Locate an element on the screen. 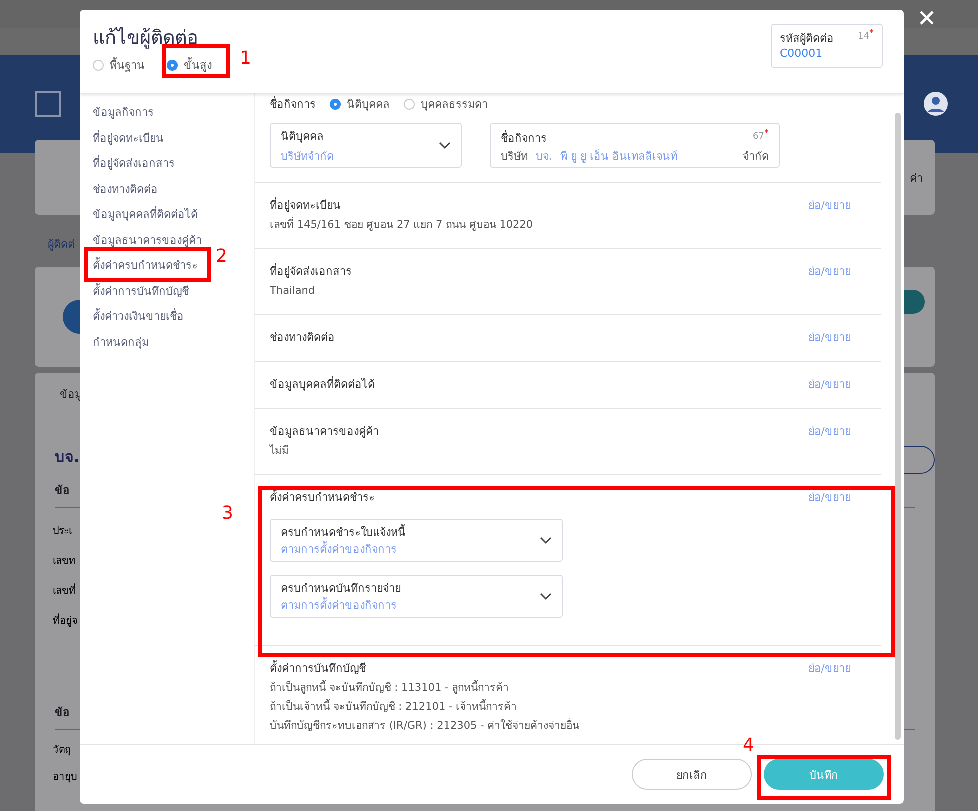 This screenshot has width=978, height=811. close-icon is located at coordinates (927, 18).